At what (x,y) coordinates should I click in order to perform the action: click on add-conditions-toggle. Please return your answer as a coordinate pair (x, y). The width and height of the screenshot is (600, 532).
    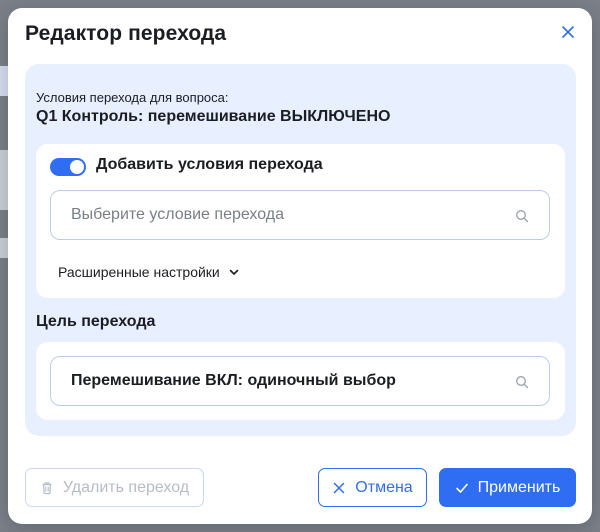
    Looking at the image, I should click on (68, 167).